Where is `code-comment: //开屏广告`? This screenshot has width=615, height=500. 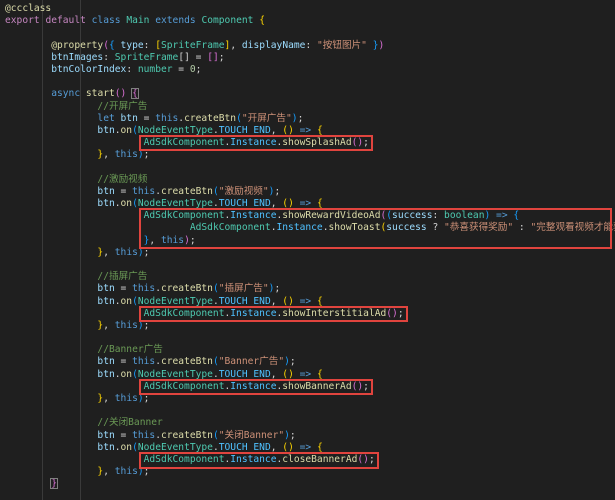
code-comment: //开屏广告 is located at coordinates (122, 106).